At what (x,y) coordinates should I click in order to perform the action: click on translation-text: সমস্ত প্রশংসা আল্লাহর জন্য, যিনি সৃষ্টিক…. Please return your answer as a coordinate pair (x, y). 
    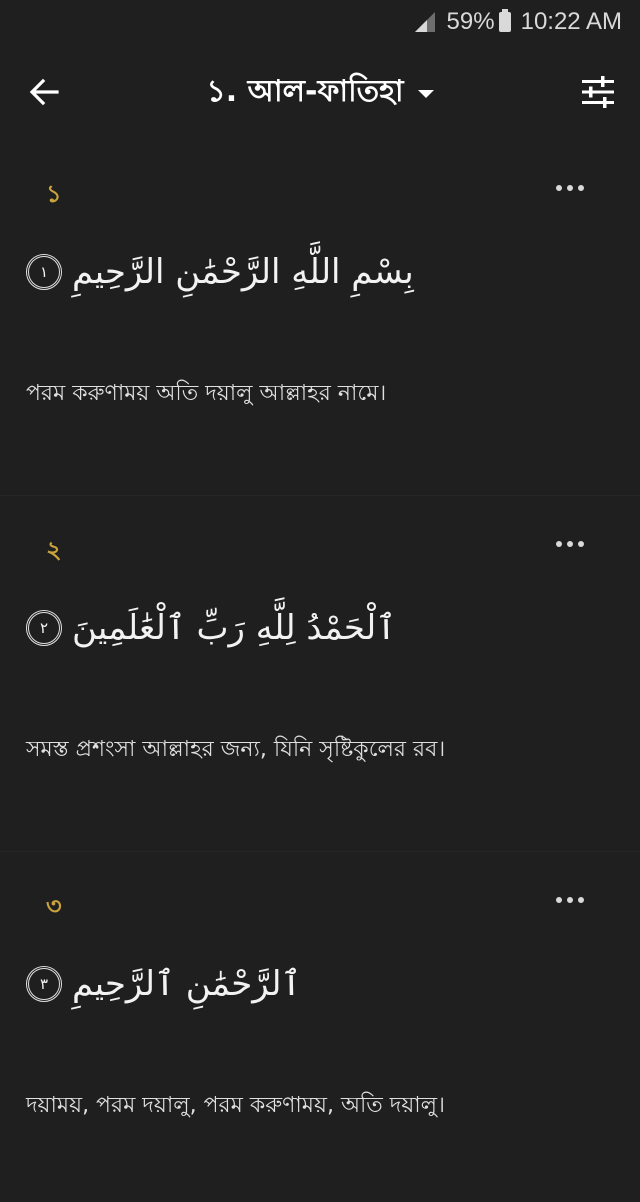
    Looking at the image, I should click on (236, 749).